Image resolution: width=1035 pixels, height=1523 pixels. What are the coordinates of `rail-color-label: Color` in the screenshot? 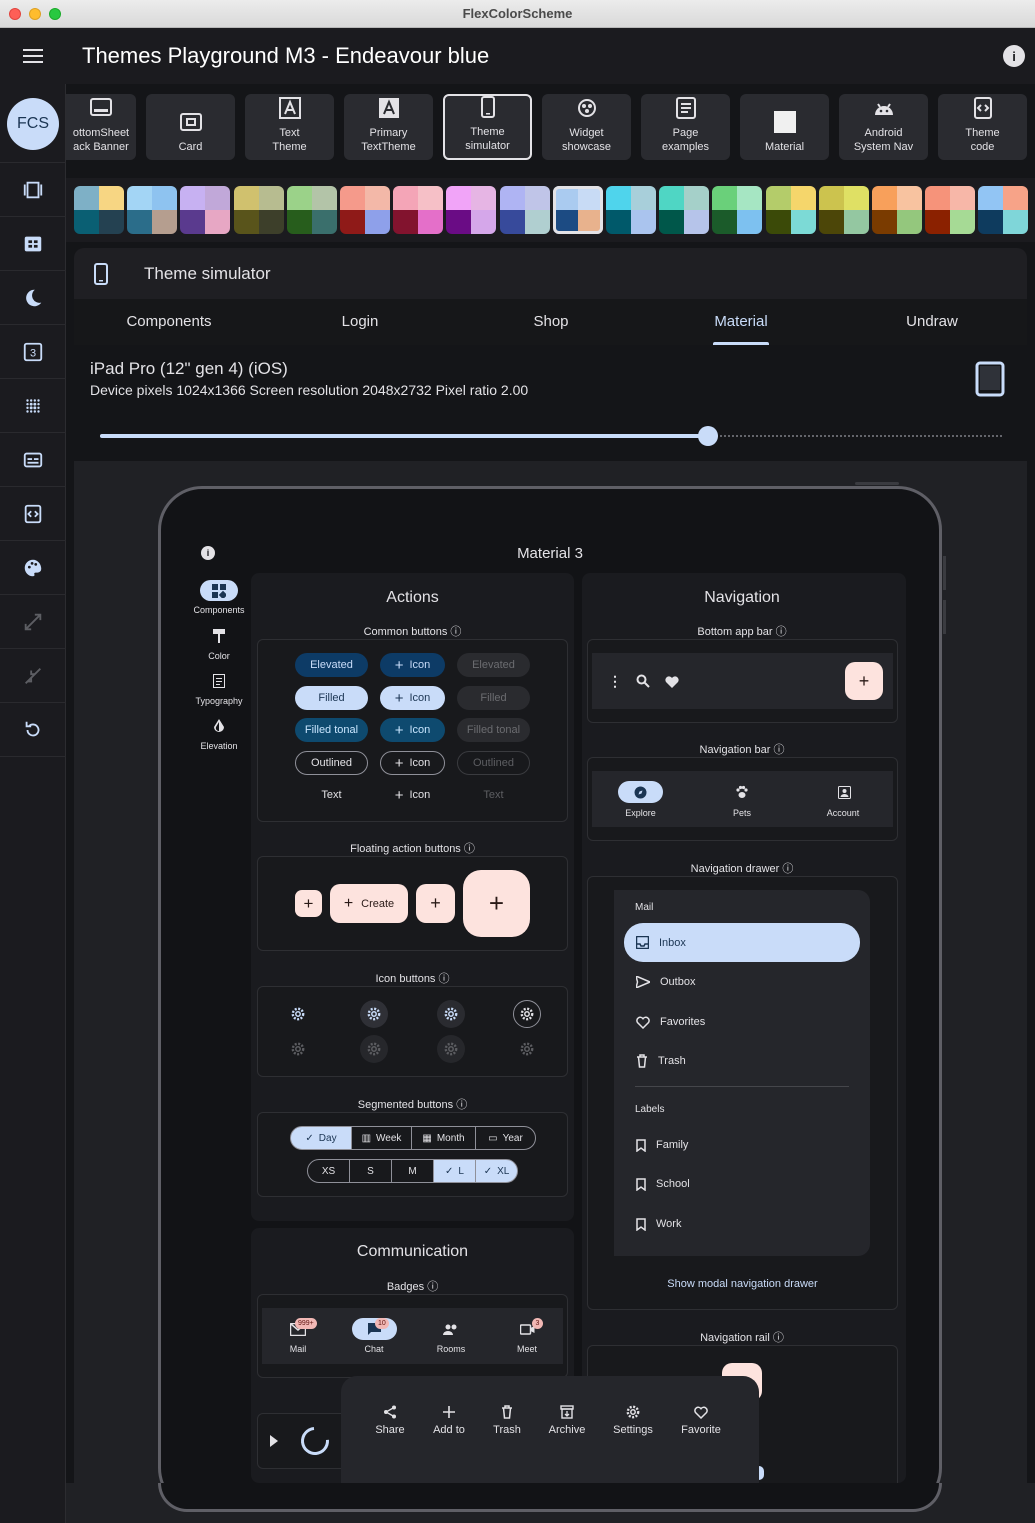 It's located at (219, 656).